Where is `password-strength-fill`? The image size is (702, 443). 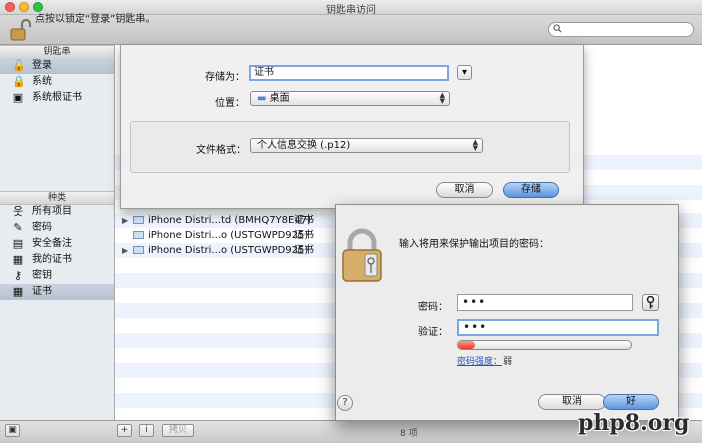
password-strength-fill is located at coordinates (467, 345).